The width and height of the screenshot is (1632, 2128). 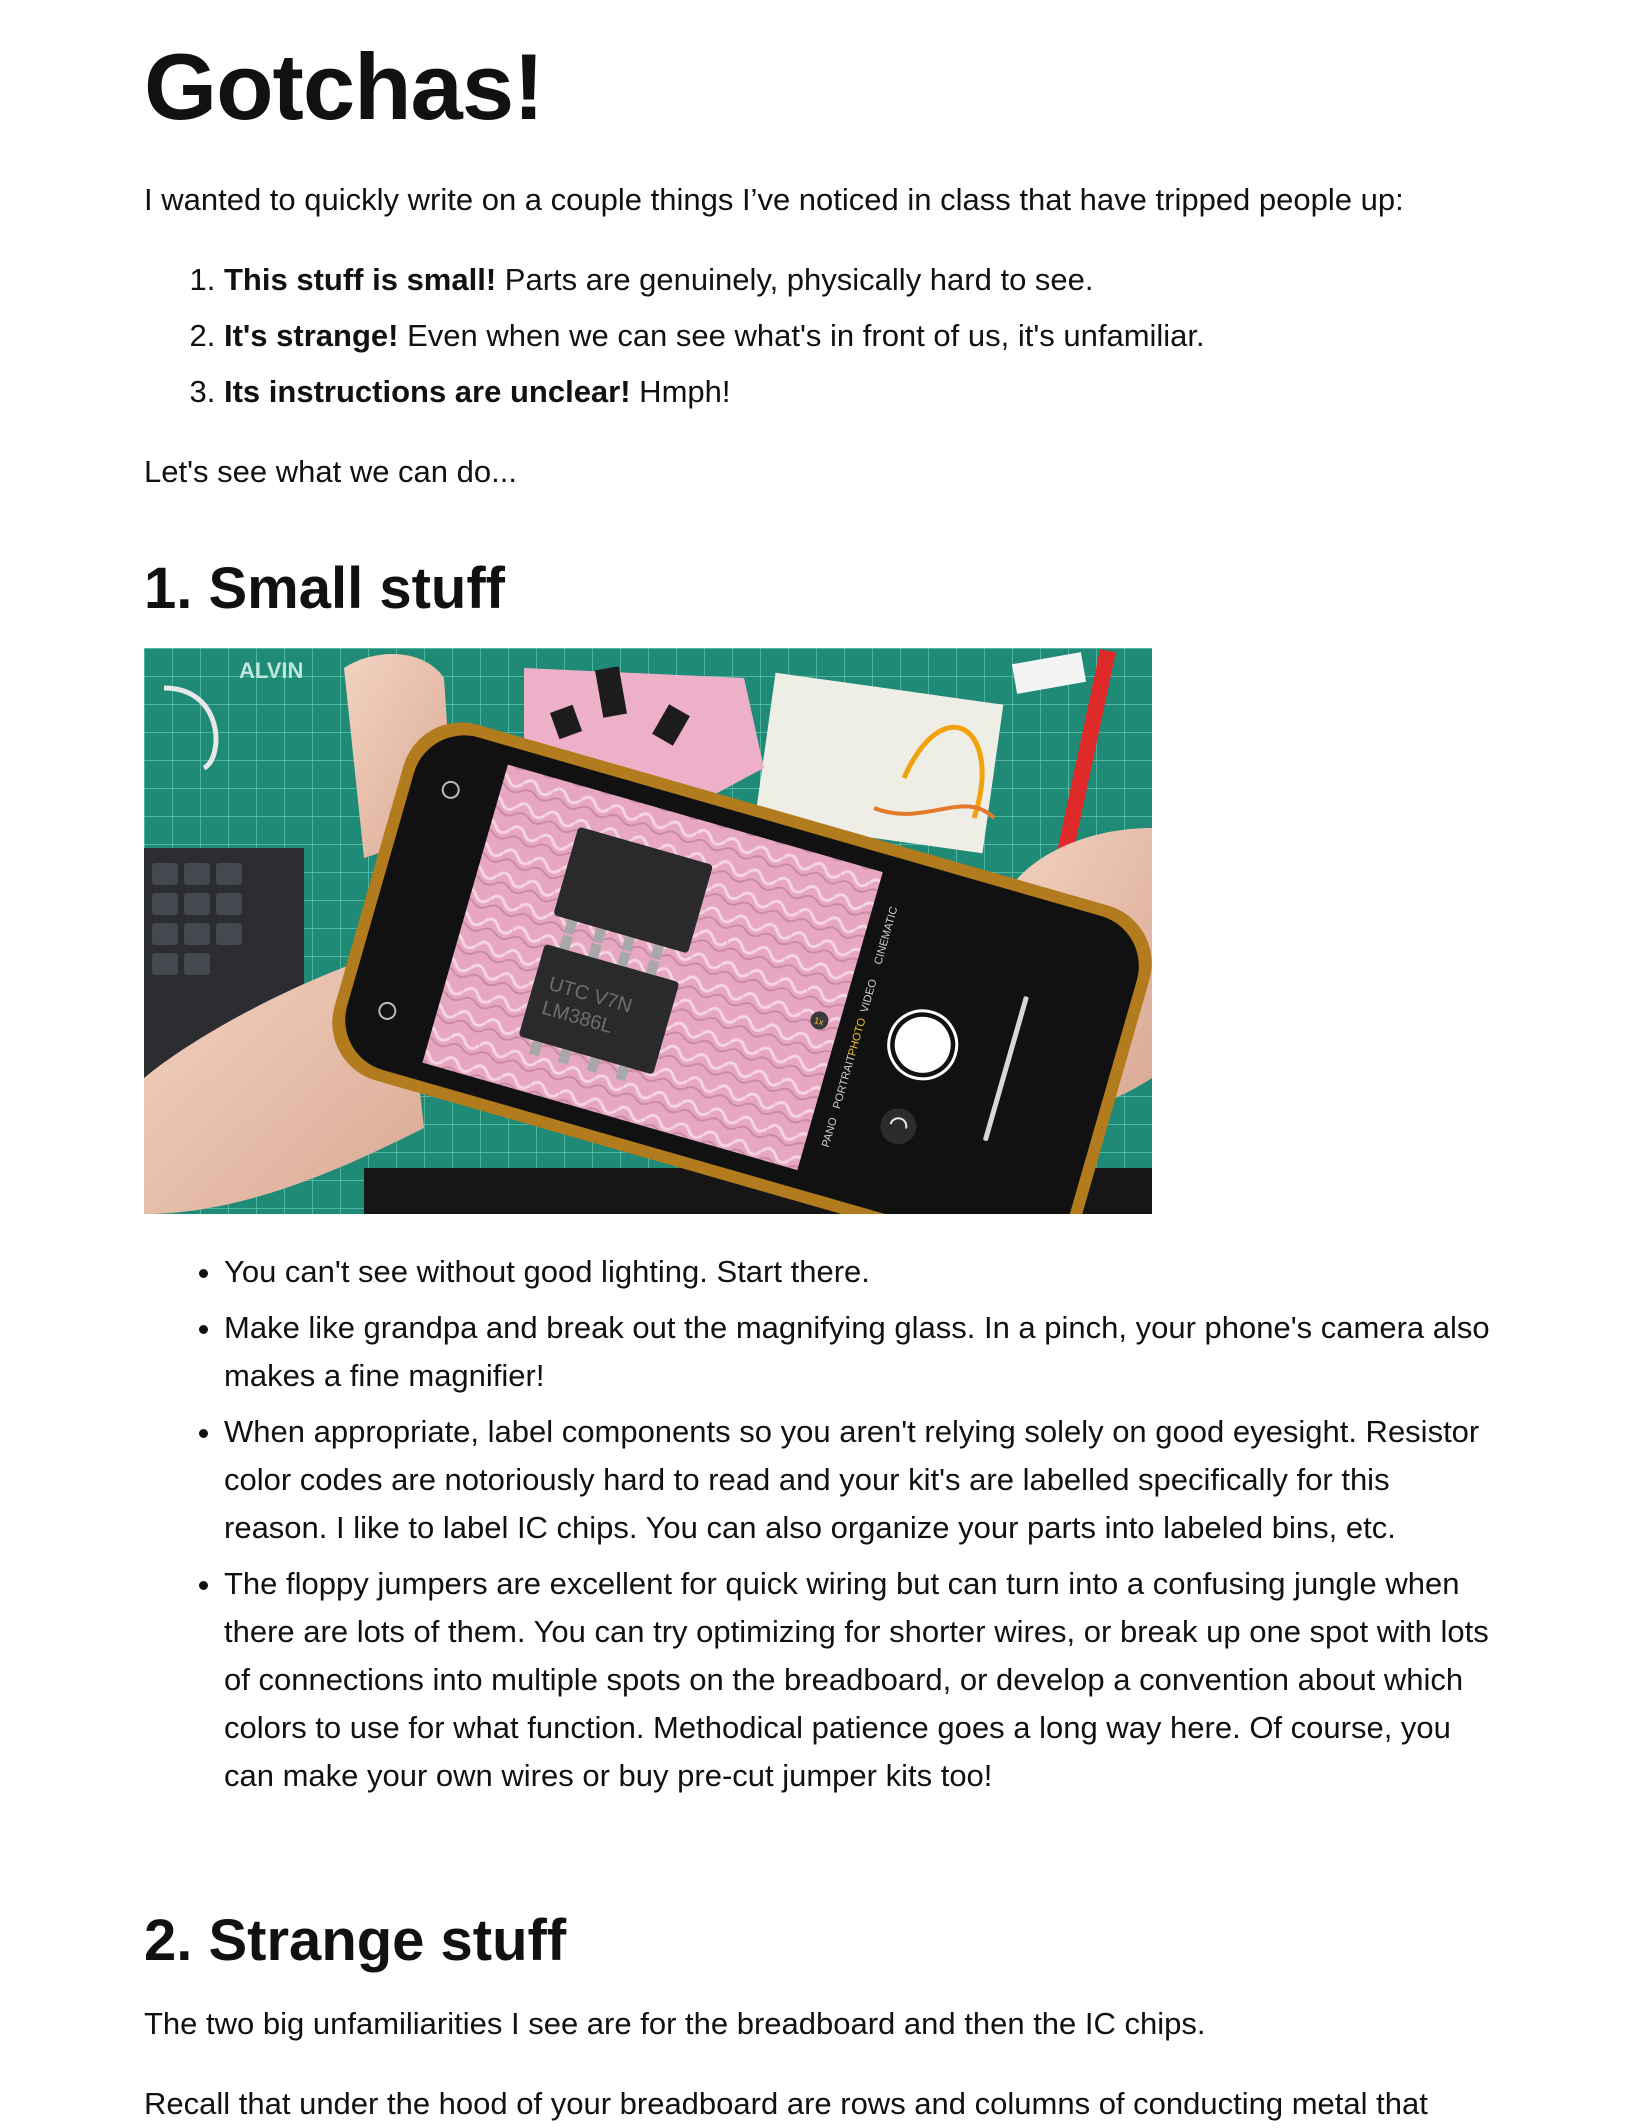 I want to click on section-heading-small-stuff: 1. Small stuff, so click(x=324, y=588).